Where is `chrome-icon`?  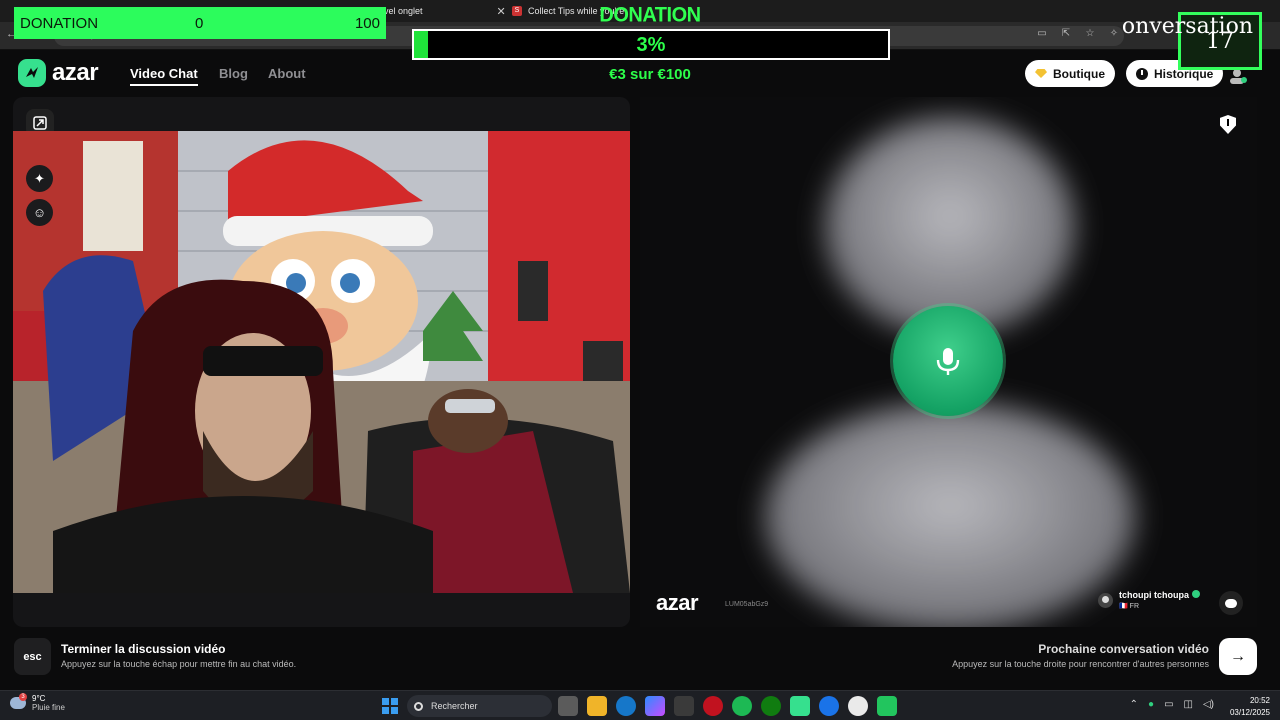 chrome-icon is located at coordinates (858, 706).